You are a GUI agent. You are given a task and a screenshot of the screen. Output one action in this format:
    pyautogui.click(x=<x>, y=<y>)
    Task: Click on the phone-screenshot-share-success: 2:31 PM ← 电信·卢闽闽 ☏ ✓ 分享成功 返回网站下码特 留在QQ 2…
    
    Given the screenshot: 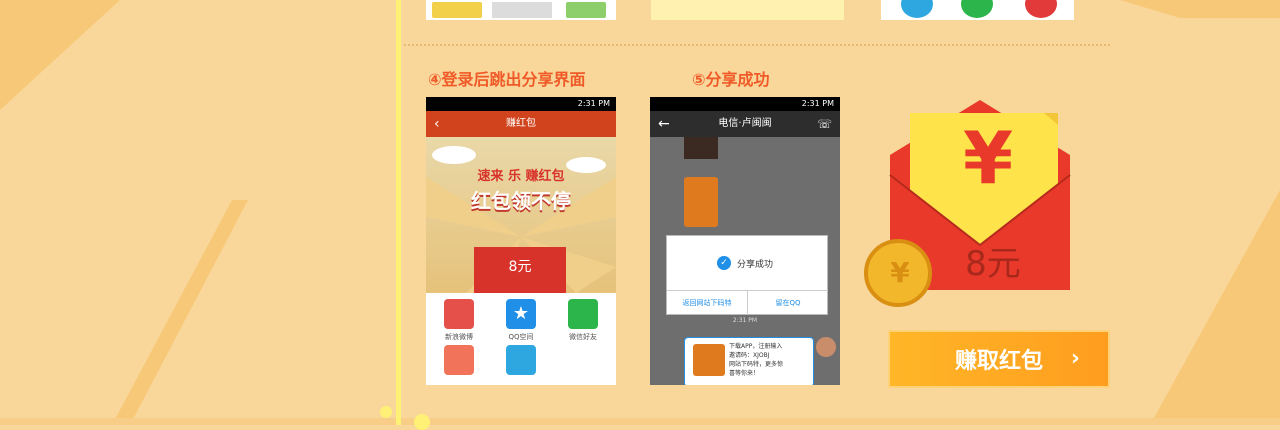 What is the action you would take?
    pyautogui.click(x=745, y=241)
    